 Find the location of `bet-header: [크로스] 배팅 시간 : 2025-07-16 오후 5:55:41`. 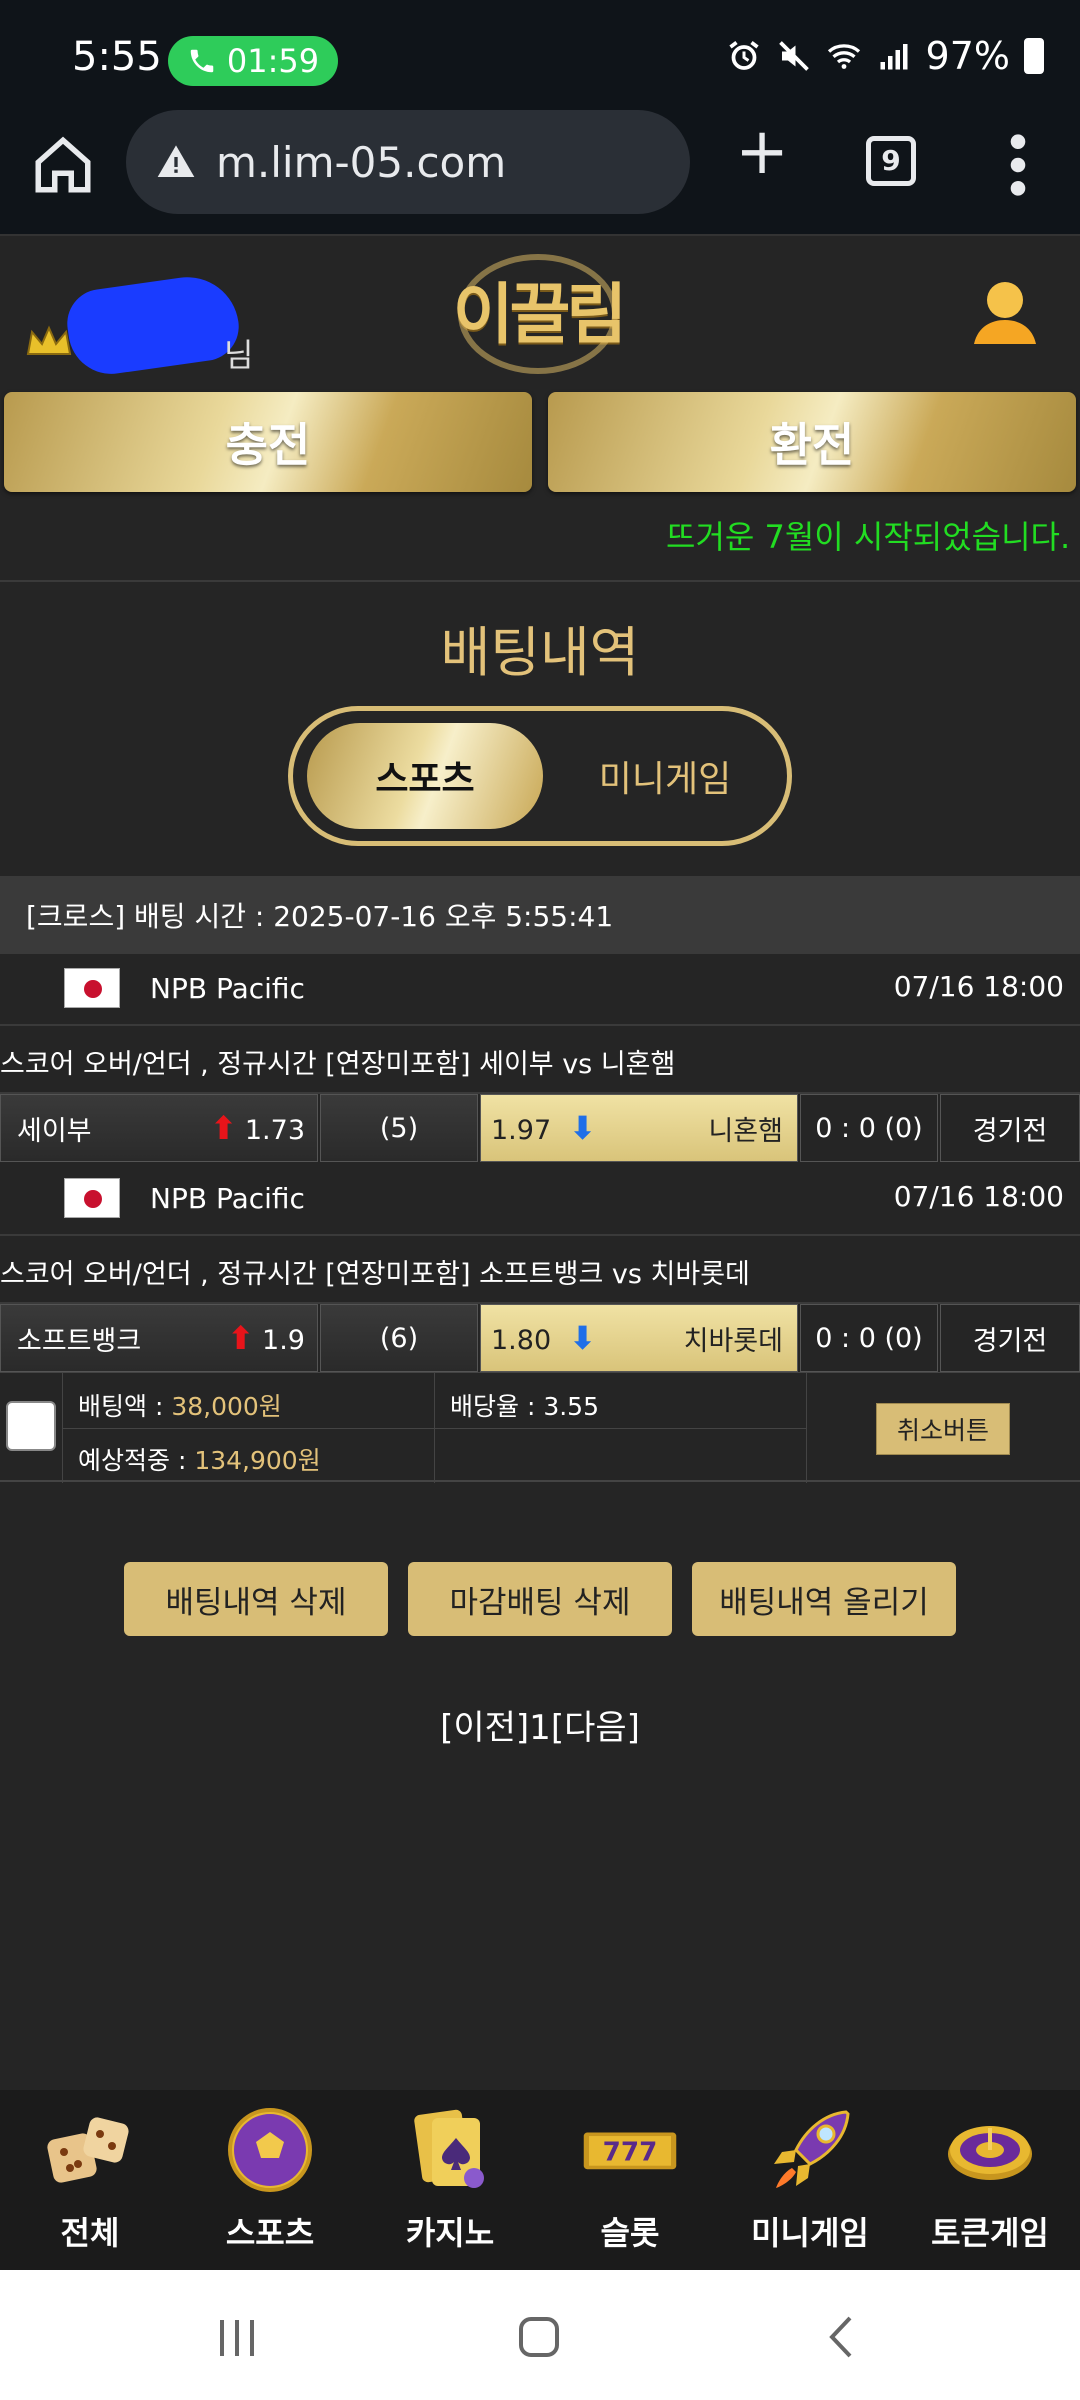

bet-header: [크로스] 배팅 시간 : 2025-07-16 오후 5:55:41 is located at coordinates (540, 915).